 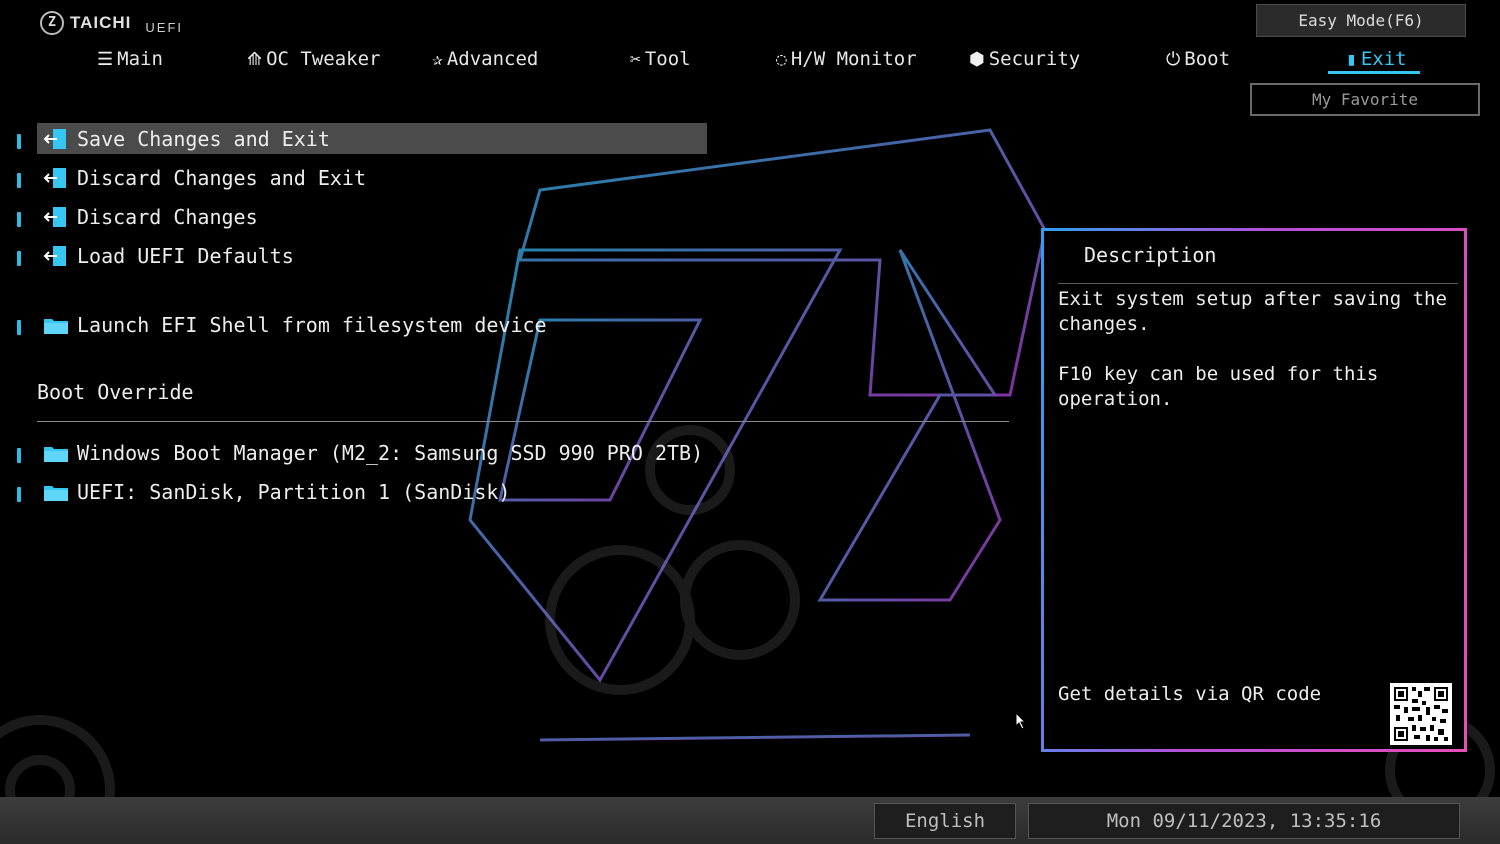 What do you see at coordinates (1244, 821) in the screenshot?
I see `date-time-display: Mon 09/11/2023, 13:35:16` at bounding box center [1244, 821].